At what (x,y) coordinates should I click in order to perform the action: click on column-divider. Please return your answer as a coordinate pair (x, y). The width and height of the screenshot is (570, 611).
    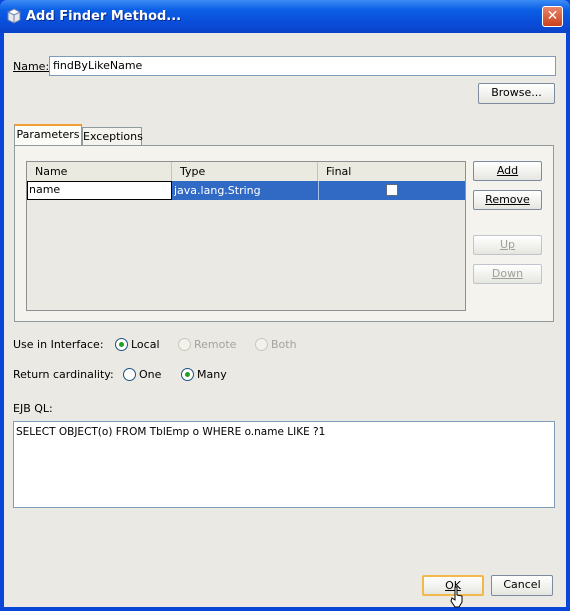
    Looking at the image, I should click on (318, 190).